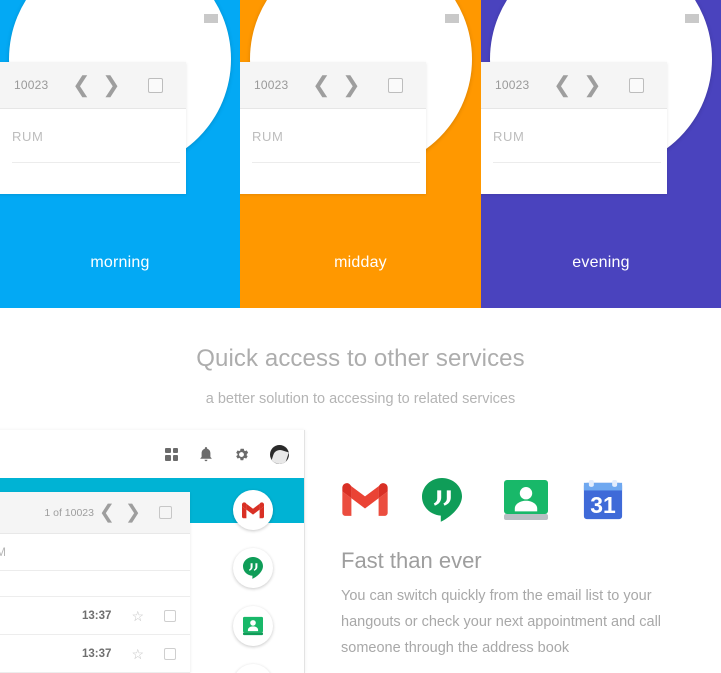 The width and height of the screenshot is (721, 673). Describe the element at coordinates (152, 454) in the screenshot. I see `screenshot-toolbar` at that location.